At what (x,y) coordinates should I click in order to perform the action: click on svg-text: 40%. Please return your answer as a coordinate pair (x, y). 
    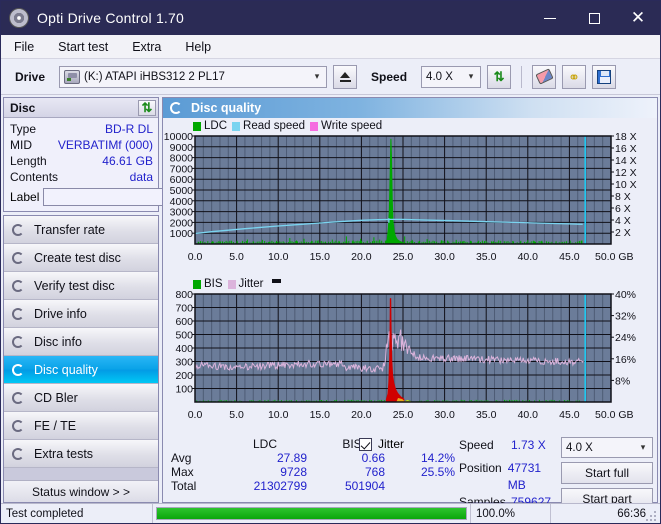
    Looking at the image, I should click on (625, 295).